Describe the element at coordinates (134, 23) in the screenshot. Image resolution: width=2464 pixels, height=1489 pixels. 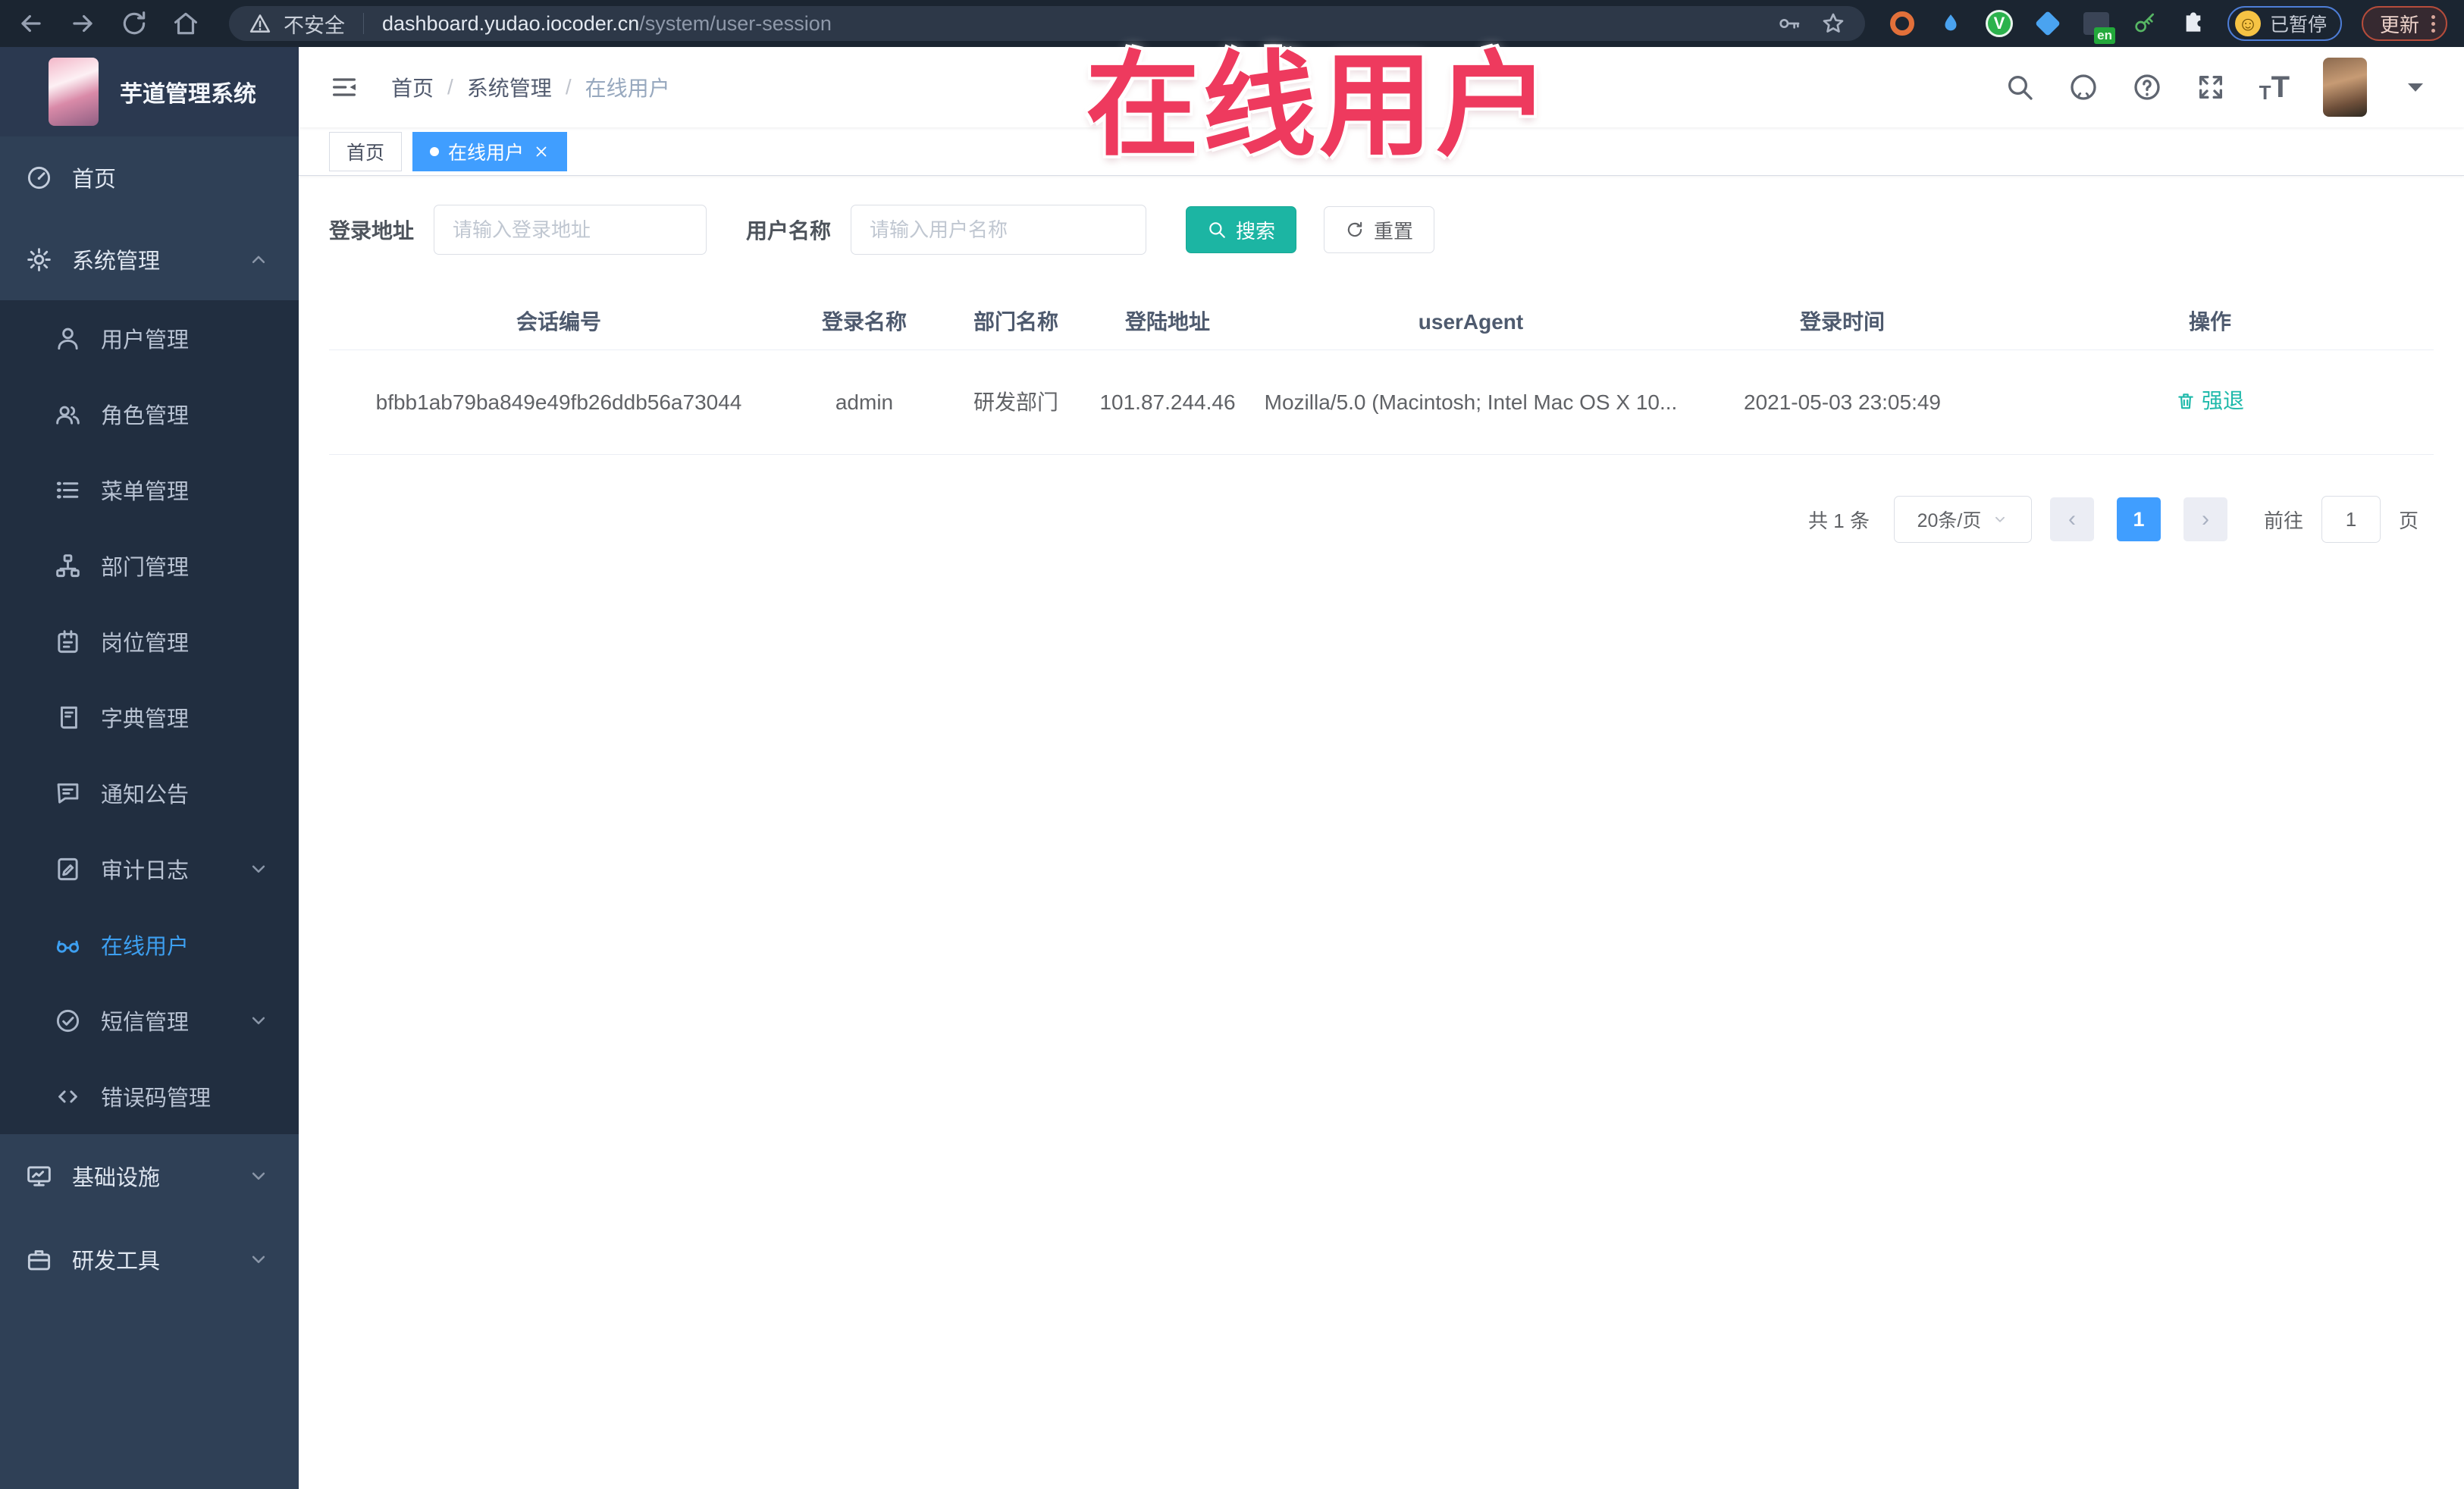
I see `browser-reload-icon` at that location.